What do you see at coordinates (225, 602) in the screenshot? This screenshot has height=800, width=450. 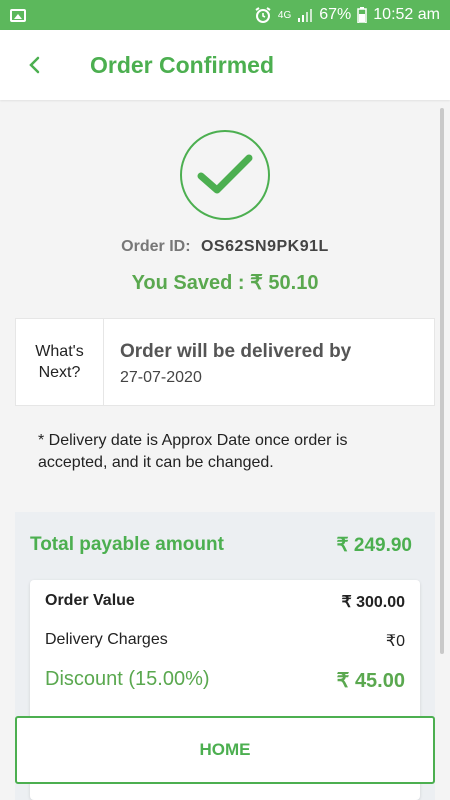 I see `order-value-row: Order Value ₹ 300.00` at bounding box center [225, 602].